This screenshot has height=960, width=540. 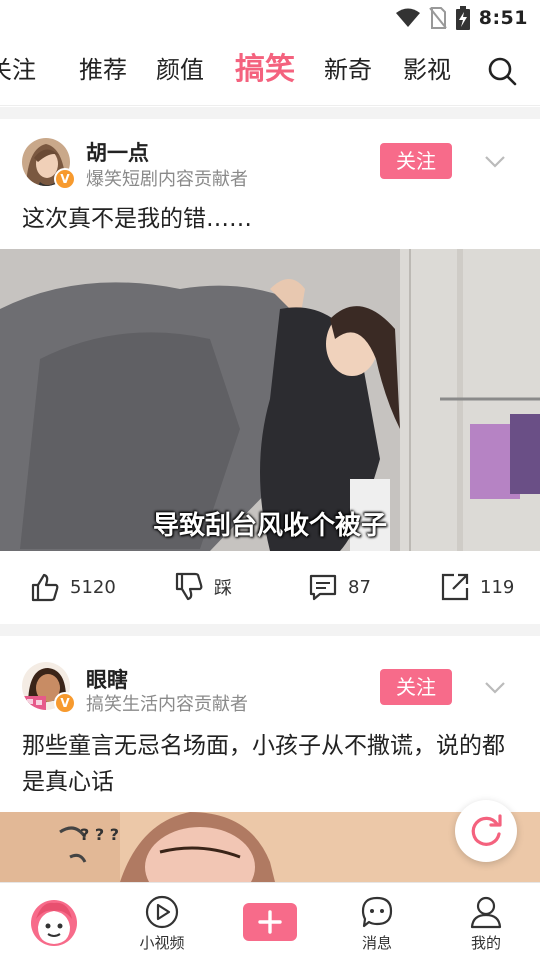 I want to click on comment-icon, so click(x=323, y=587).